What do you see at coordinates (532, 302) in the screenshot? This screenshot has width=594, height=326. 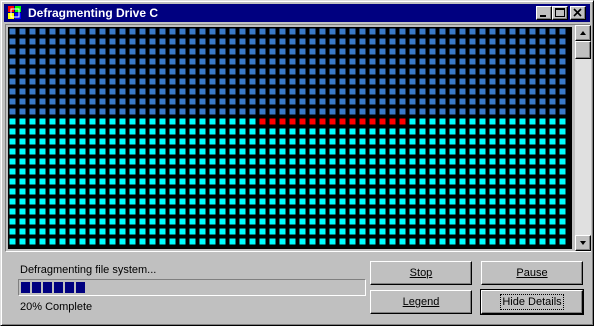 I see `hide-details-button: Hide Details` at bounding box center [532, 302].